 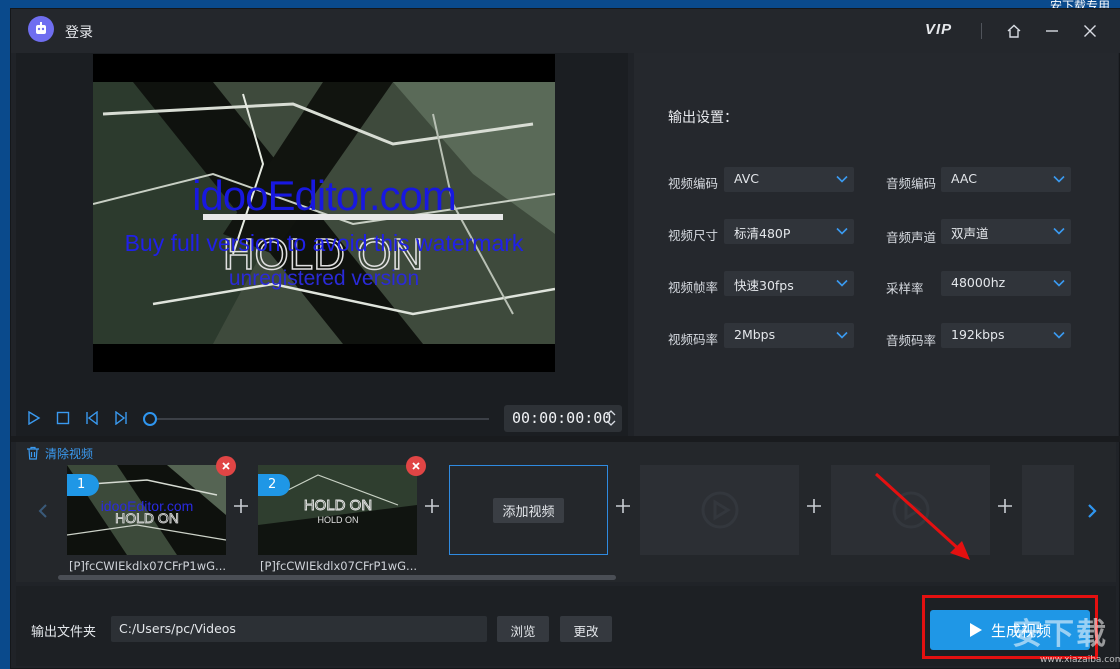 What do you see at coordinates (64, 632) in the screenshot?
I see `output-folder-label: 输出文件夹` at bounding box center [64, 632].